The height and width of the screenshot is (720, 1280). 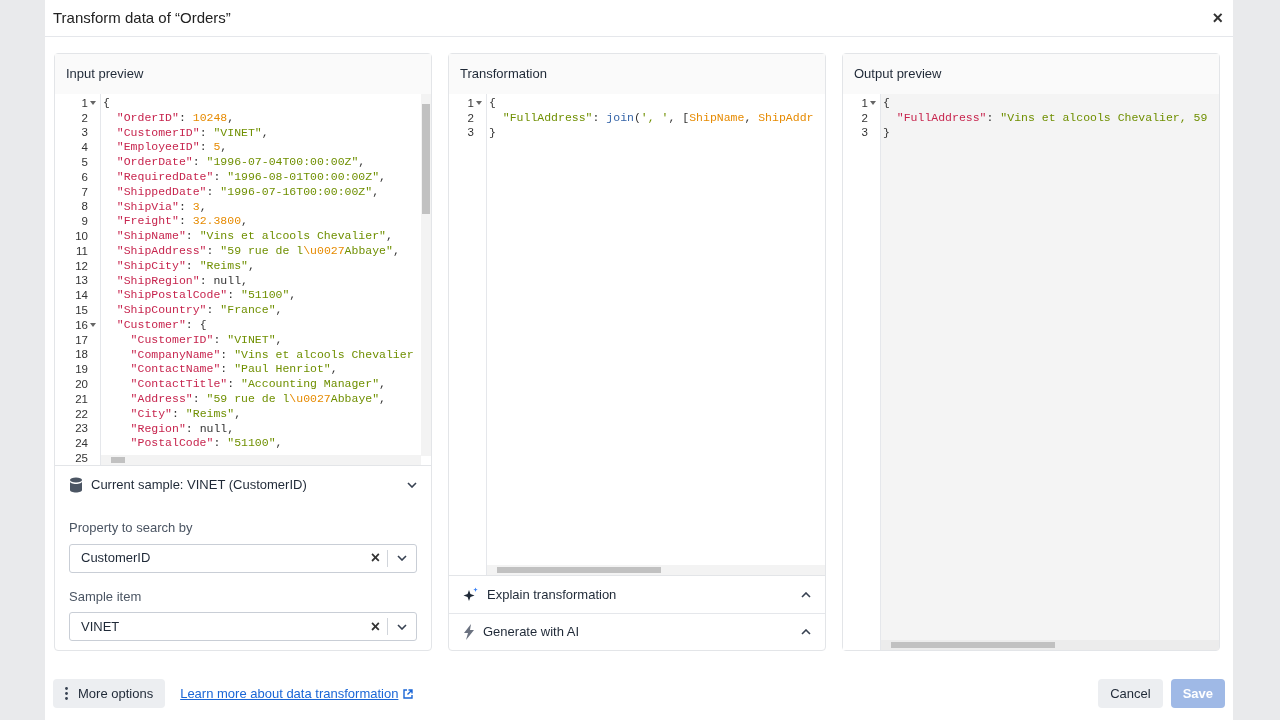 I want to click on code-line: "Address": "59 rue de l\u0027Abbaye",, so click(x=257, y=398).